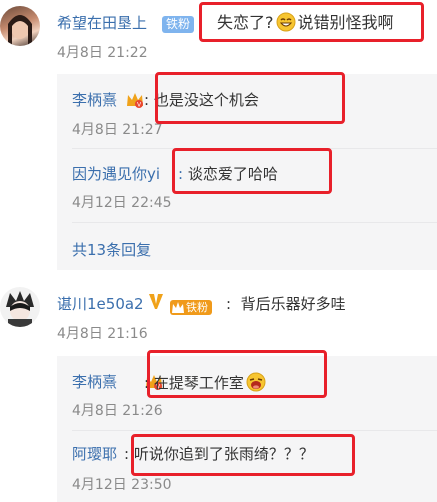 The height and width of the screenshot is (502, 437). I want to click on comment-user-name: 谌川1e50a2, so click(100, 304).